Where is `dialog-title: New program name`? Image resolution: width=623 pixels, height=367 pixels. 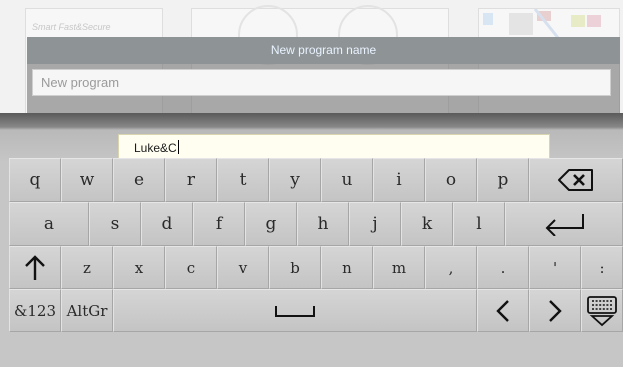
dialog-title: New program name is located at coordinates (323, 50).